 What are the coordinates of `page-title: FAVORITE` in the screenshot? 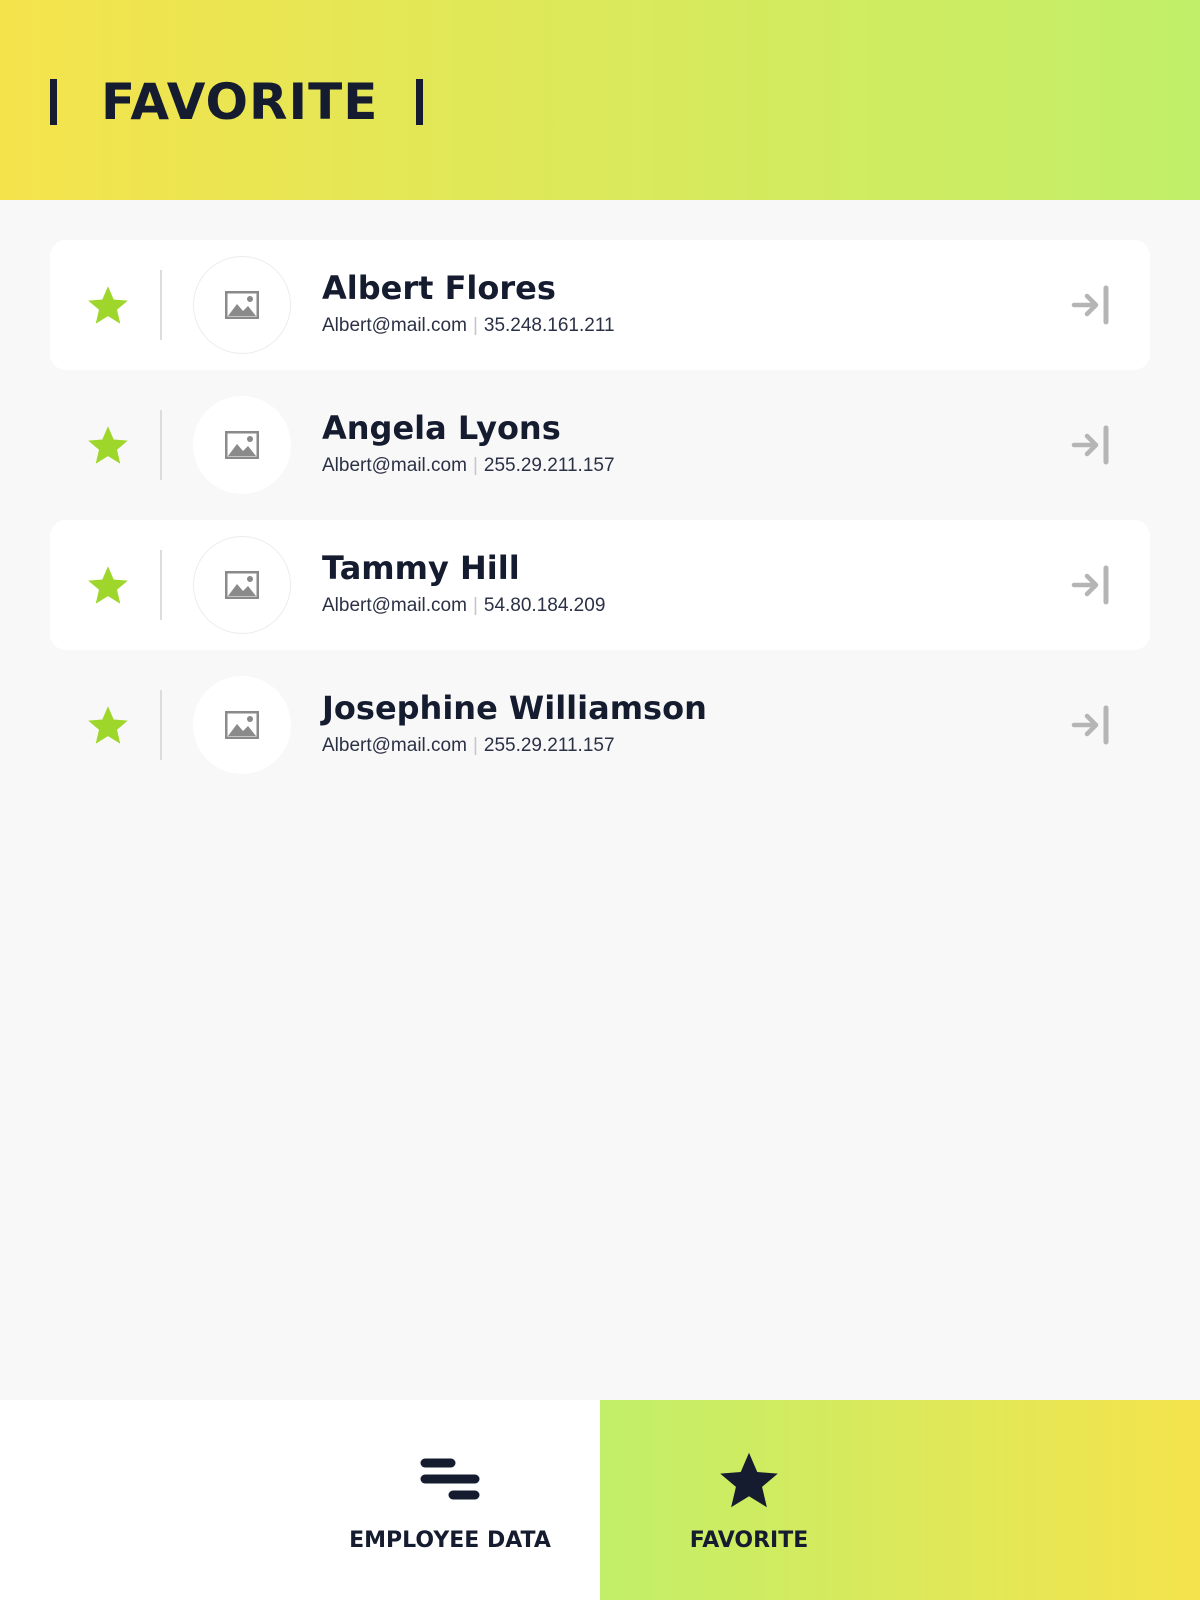 It's located at (237, 102).